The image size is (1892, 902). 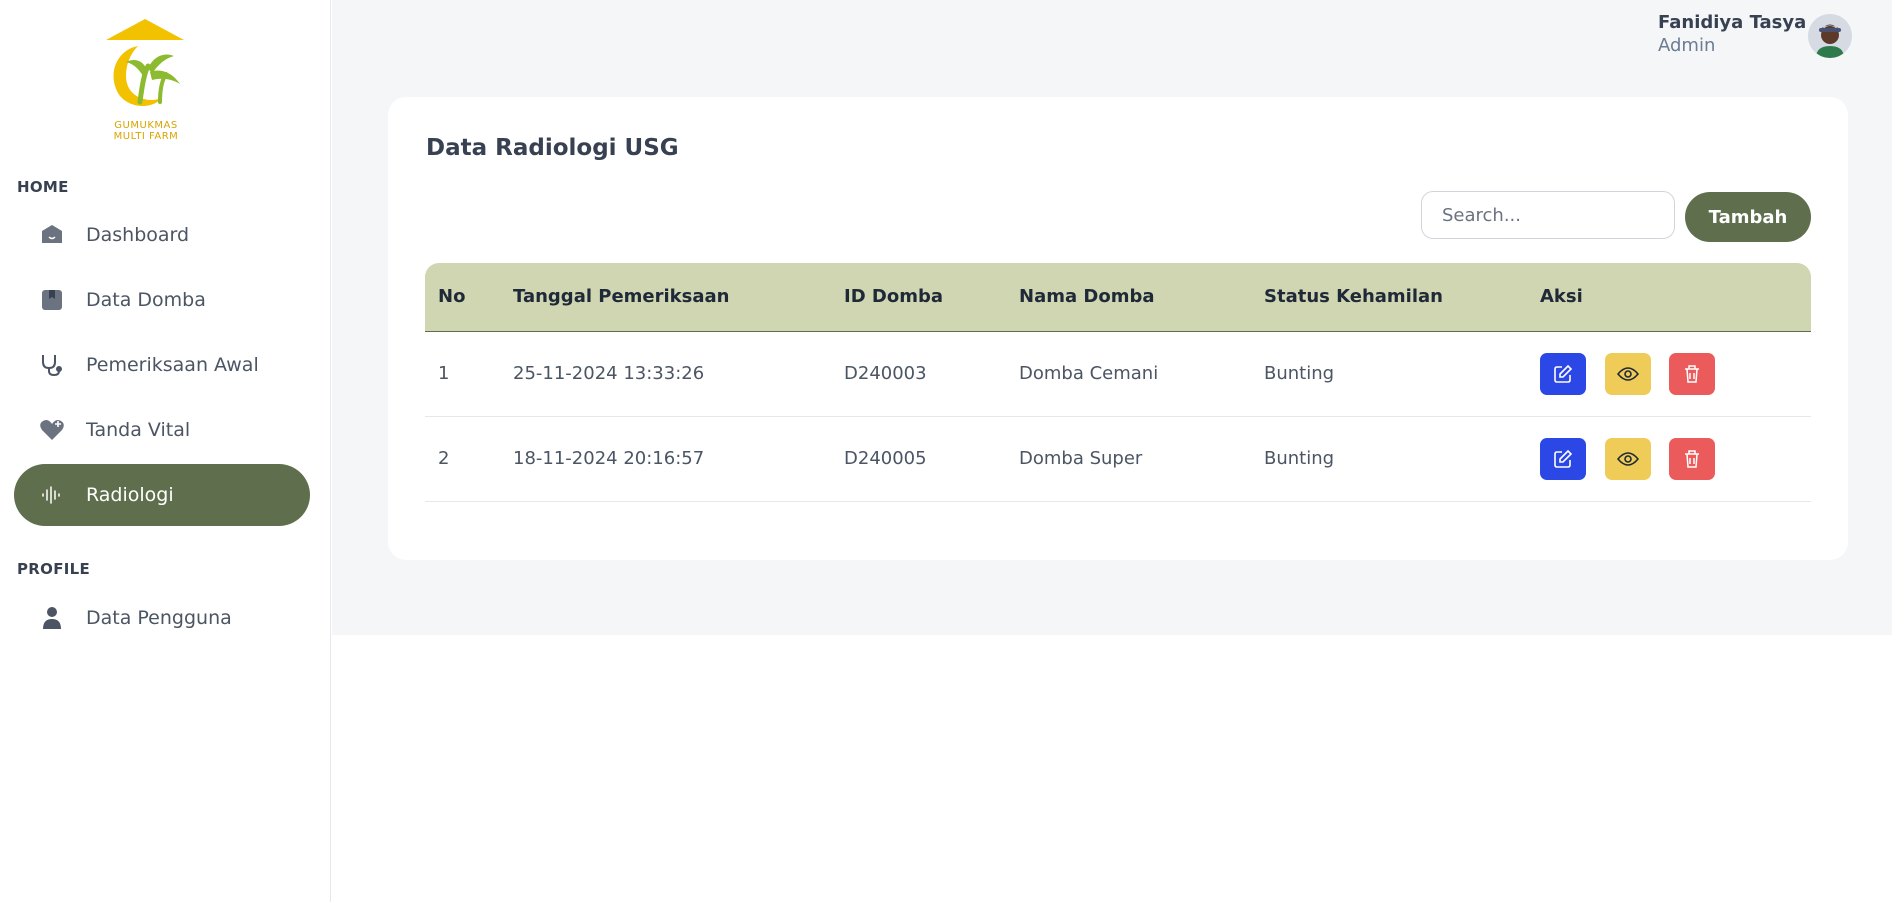 What do you see at coordinates (552, 148) in the screenshot?
I see `page-title: Data Radiologi USG` at bounding box center [552, 148].